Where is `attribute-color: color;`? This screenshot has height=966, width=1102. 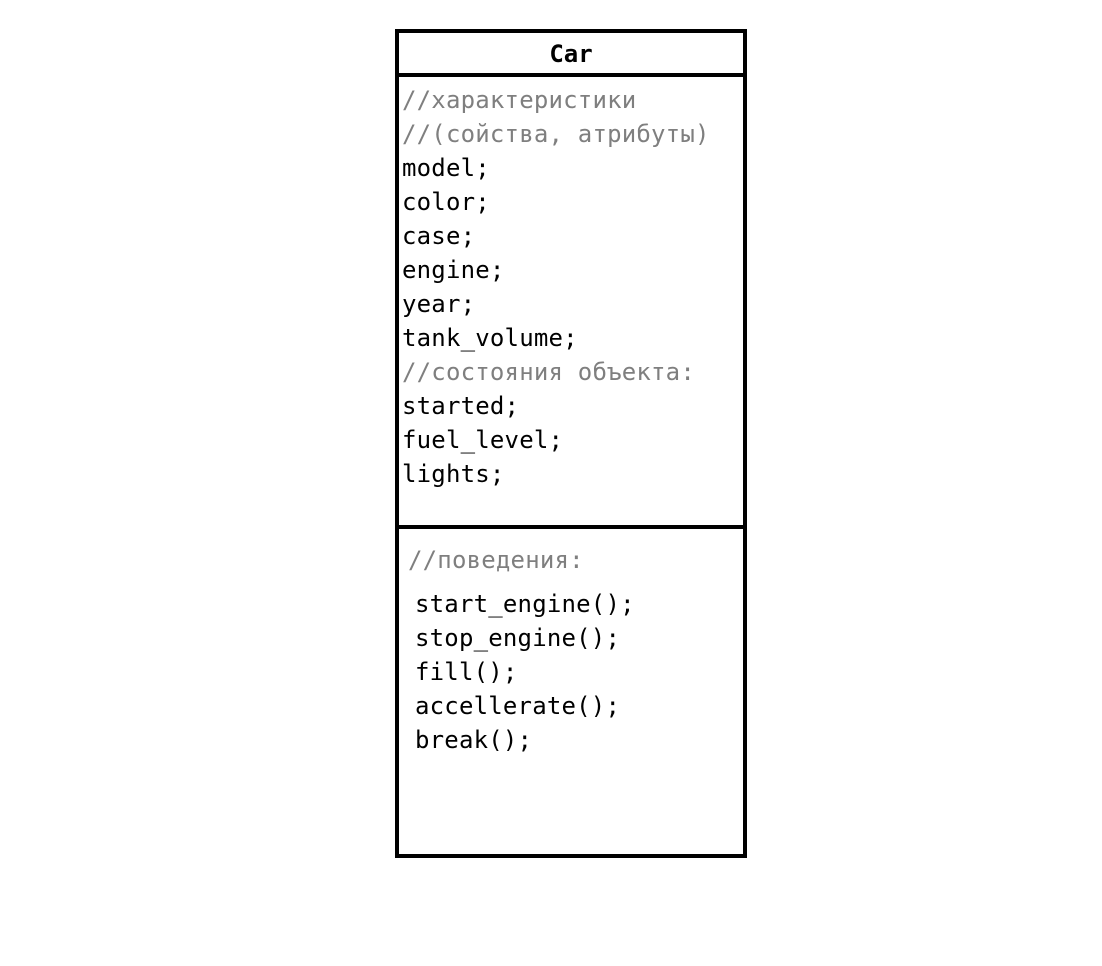 attribute-color: color; is located at coordinates (446, 202).